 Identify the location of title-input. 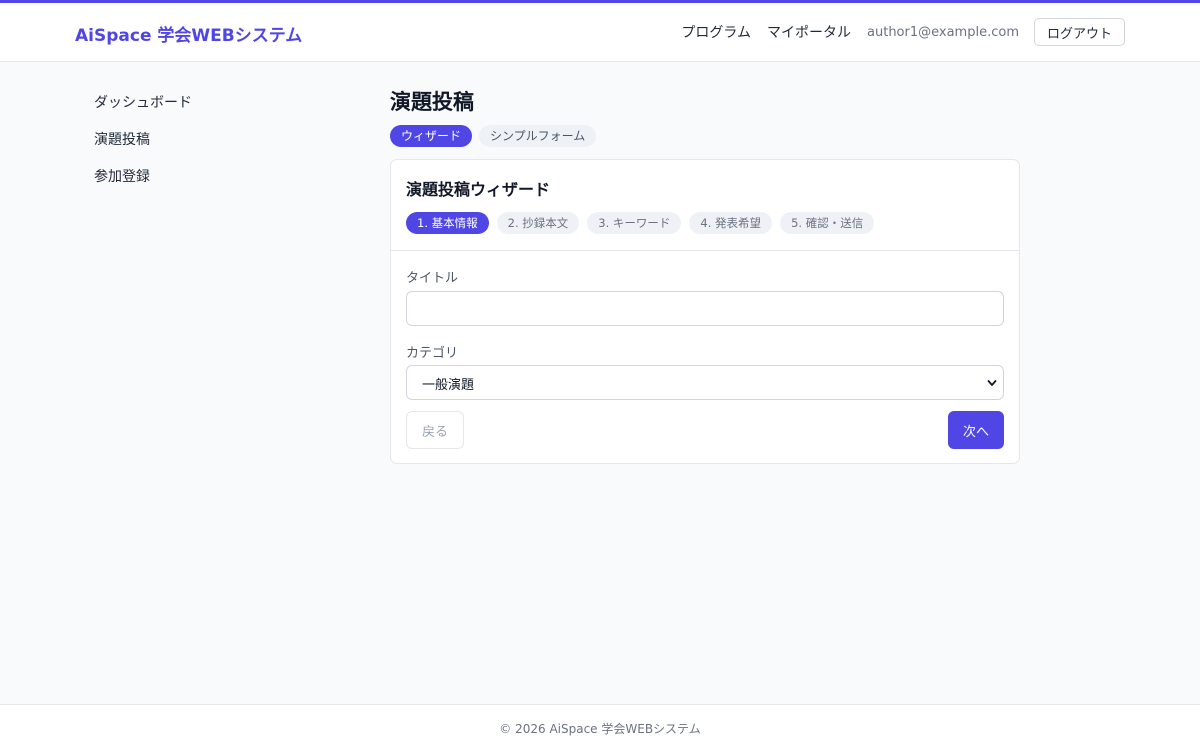
(705, 308).